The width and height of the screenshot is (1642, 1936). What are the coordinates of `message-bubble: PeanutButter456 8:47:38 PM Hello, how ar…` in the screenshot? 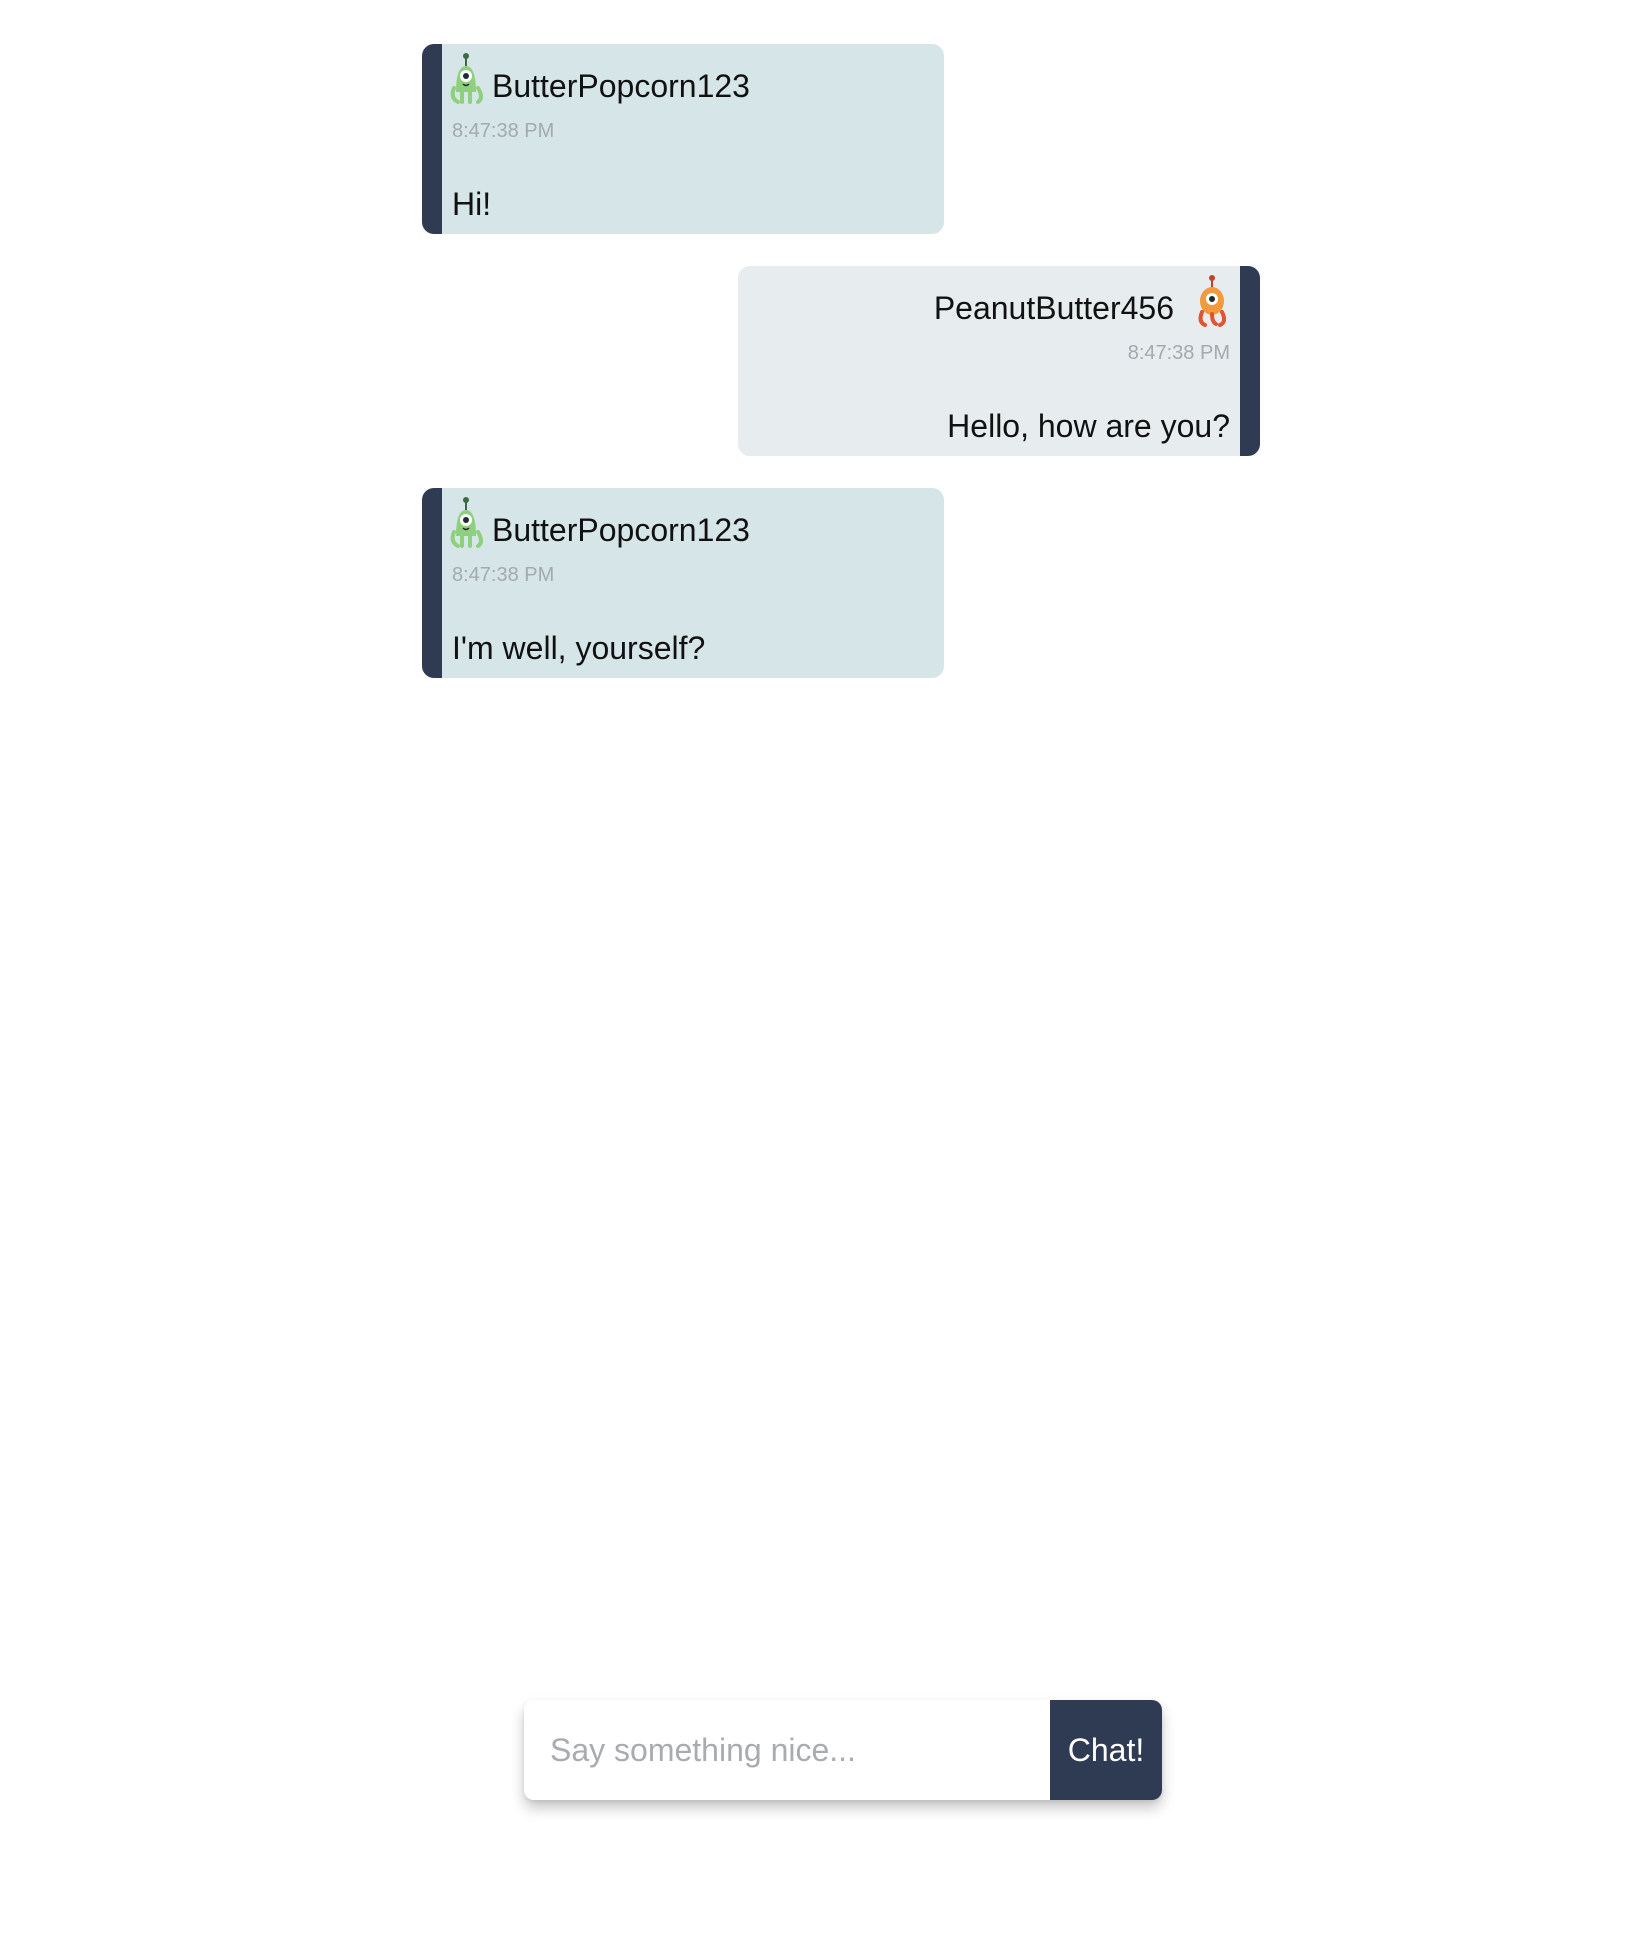 It's located at (999, 361).